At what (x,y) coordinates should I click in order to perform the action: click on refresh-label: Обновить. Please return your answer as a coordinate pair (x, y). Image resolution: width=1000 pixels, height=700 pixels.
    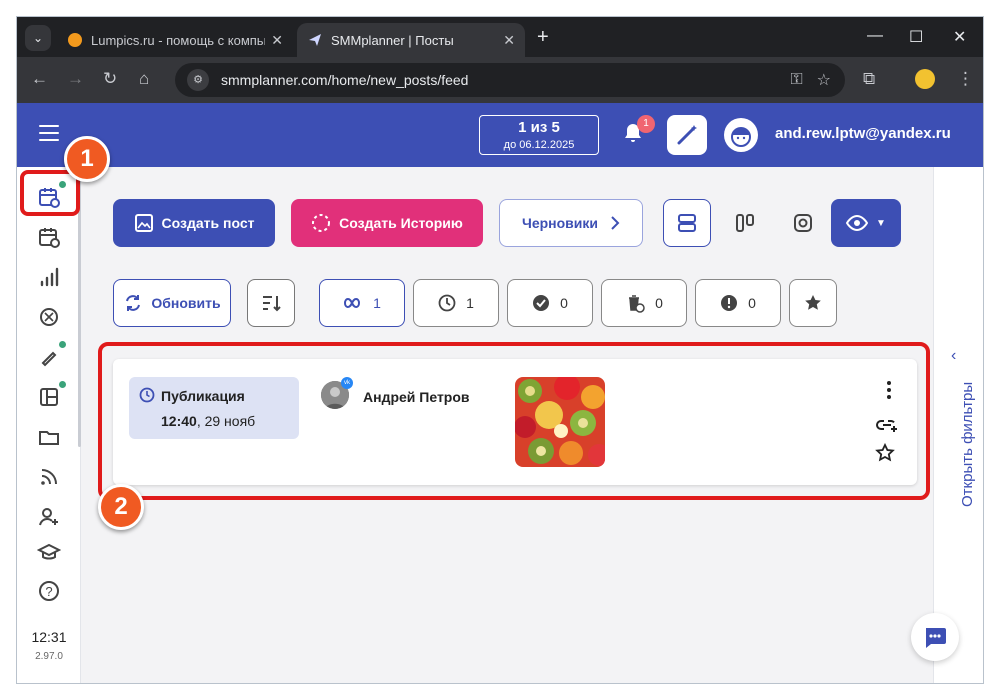
    Looking at the image, I should click on (186, 303).